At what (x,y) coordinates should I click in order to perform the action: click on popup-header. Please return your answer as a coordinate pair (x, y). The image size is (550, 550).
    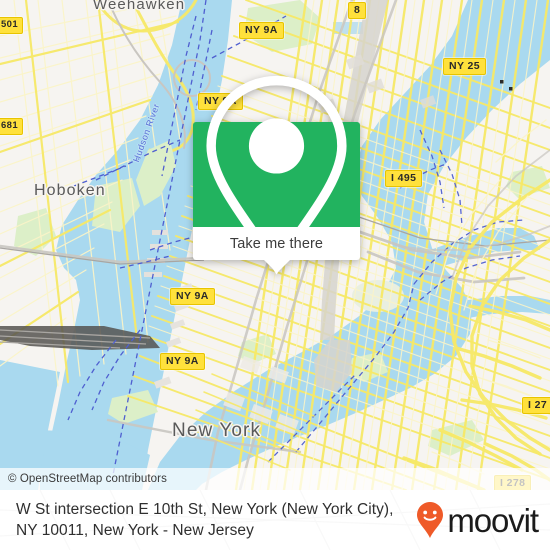
    Looking at the image, I should click on (276, 175).